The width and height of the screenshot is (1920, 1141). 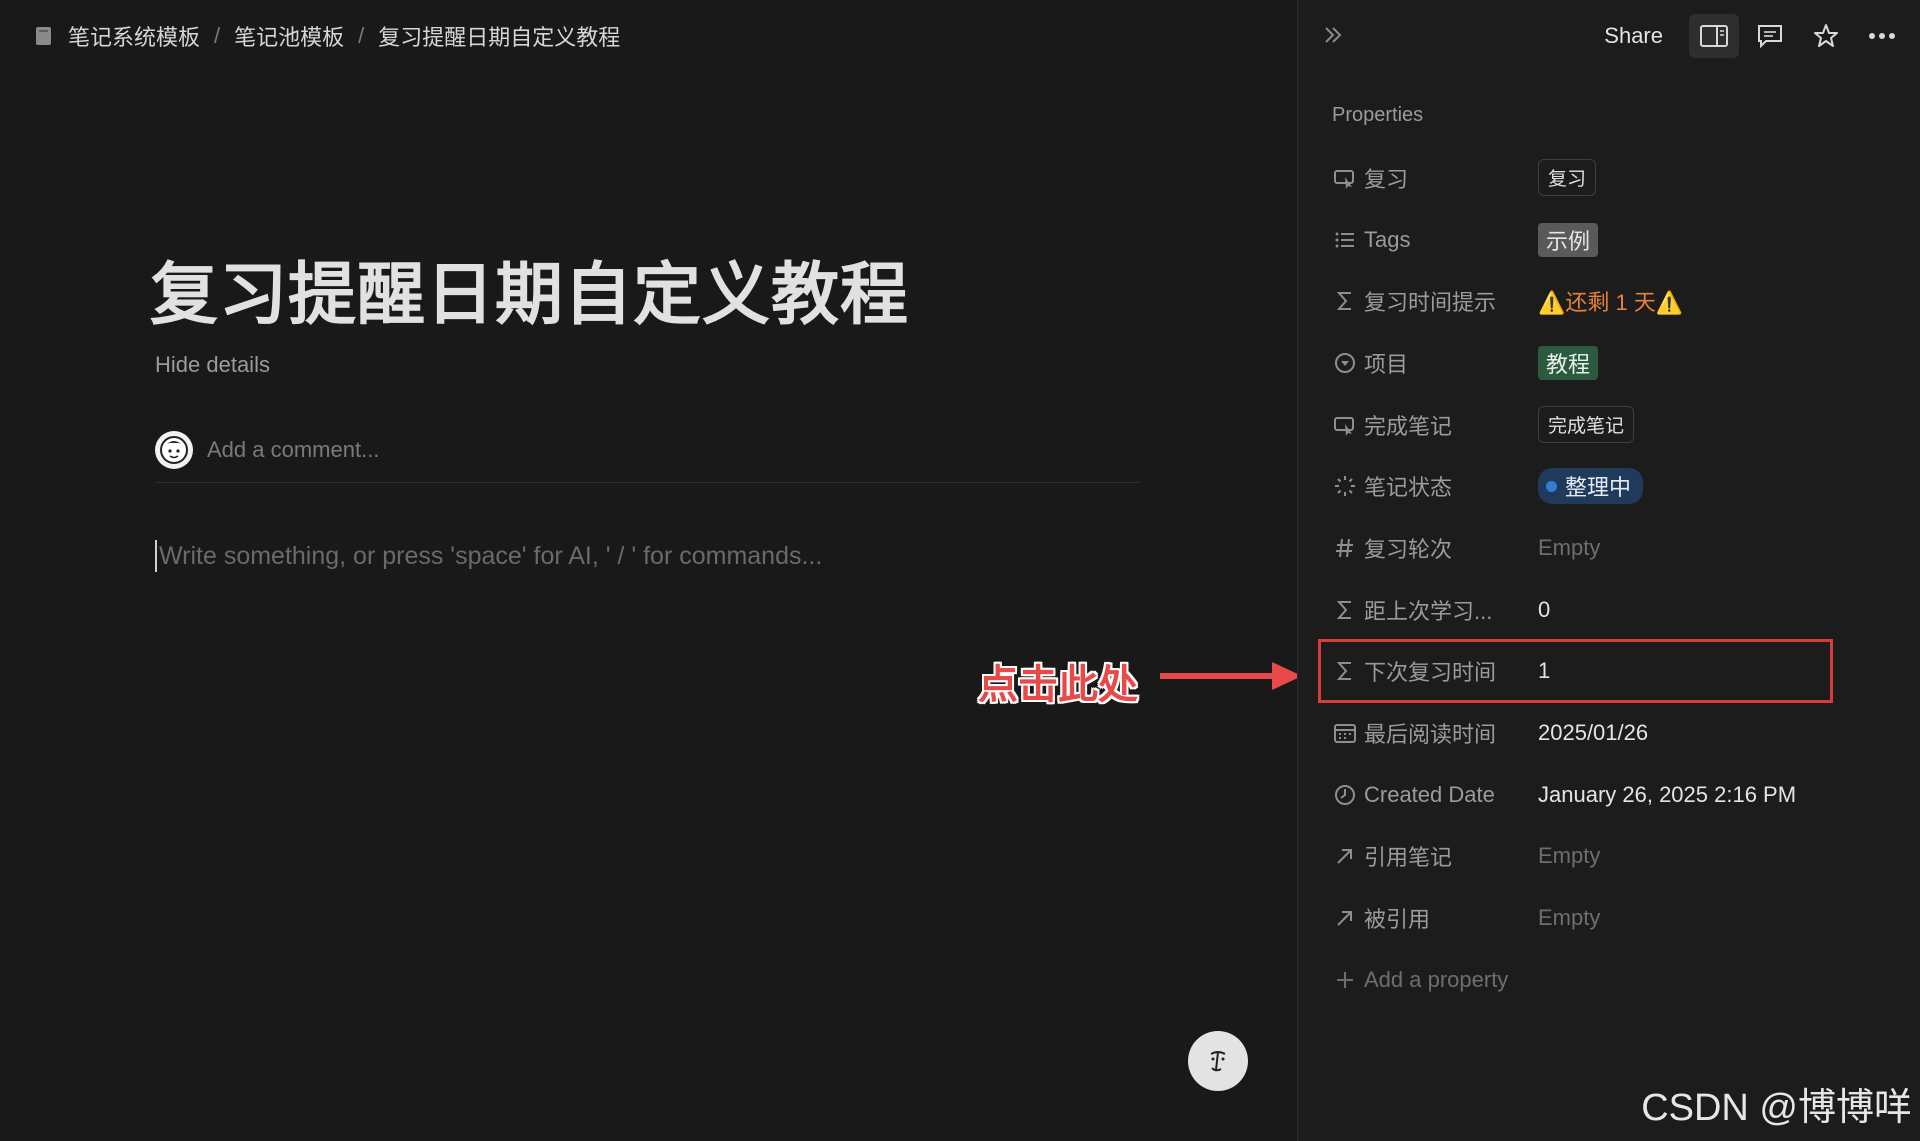 I want to click on plus-icon, so click(x=1345, y=980).